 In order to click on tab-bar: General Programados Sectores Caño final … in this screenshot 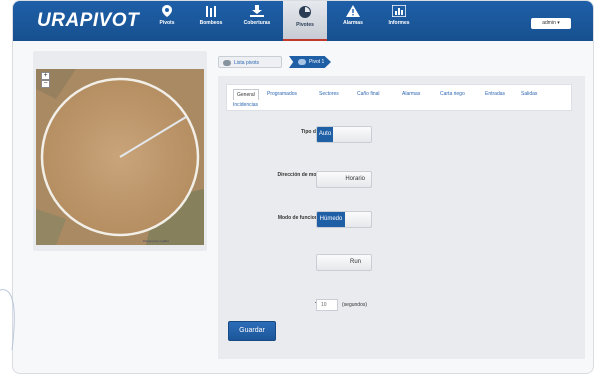, I will do `click(399, 97)`.